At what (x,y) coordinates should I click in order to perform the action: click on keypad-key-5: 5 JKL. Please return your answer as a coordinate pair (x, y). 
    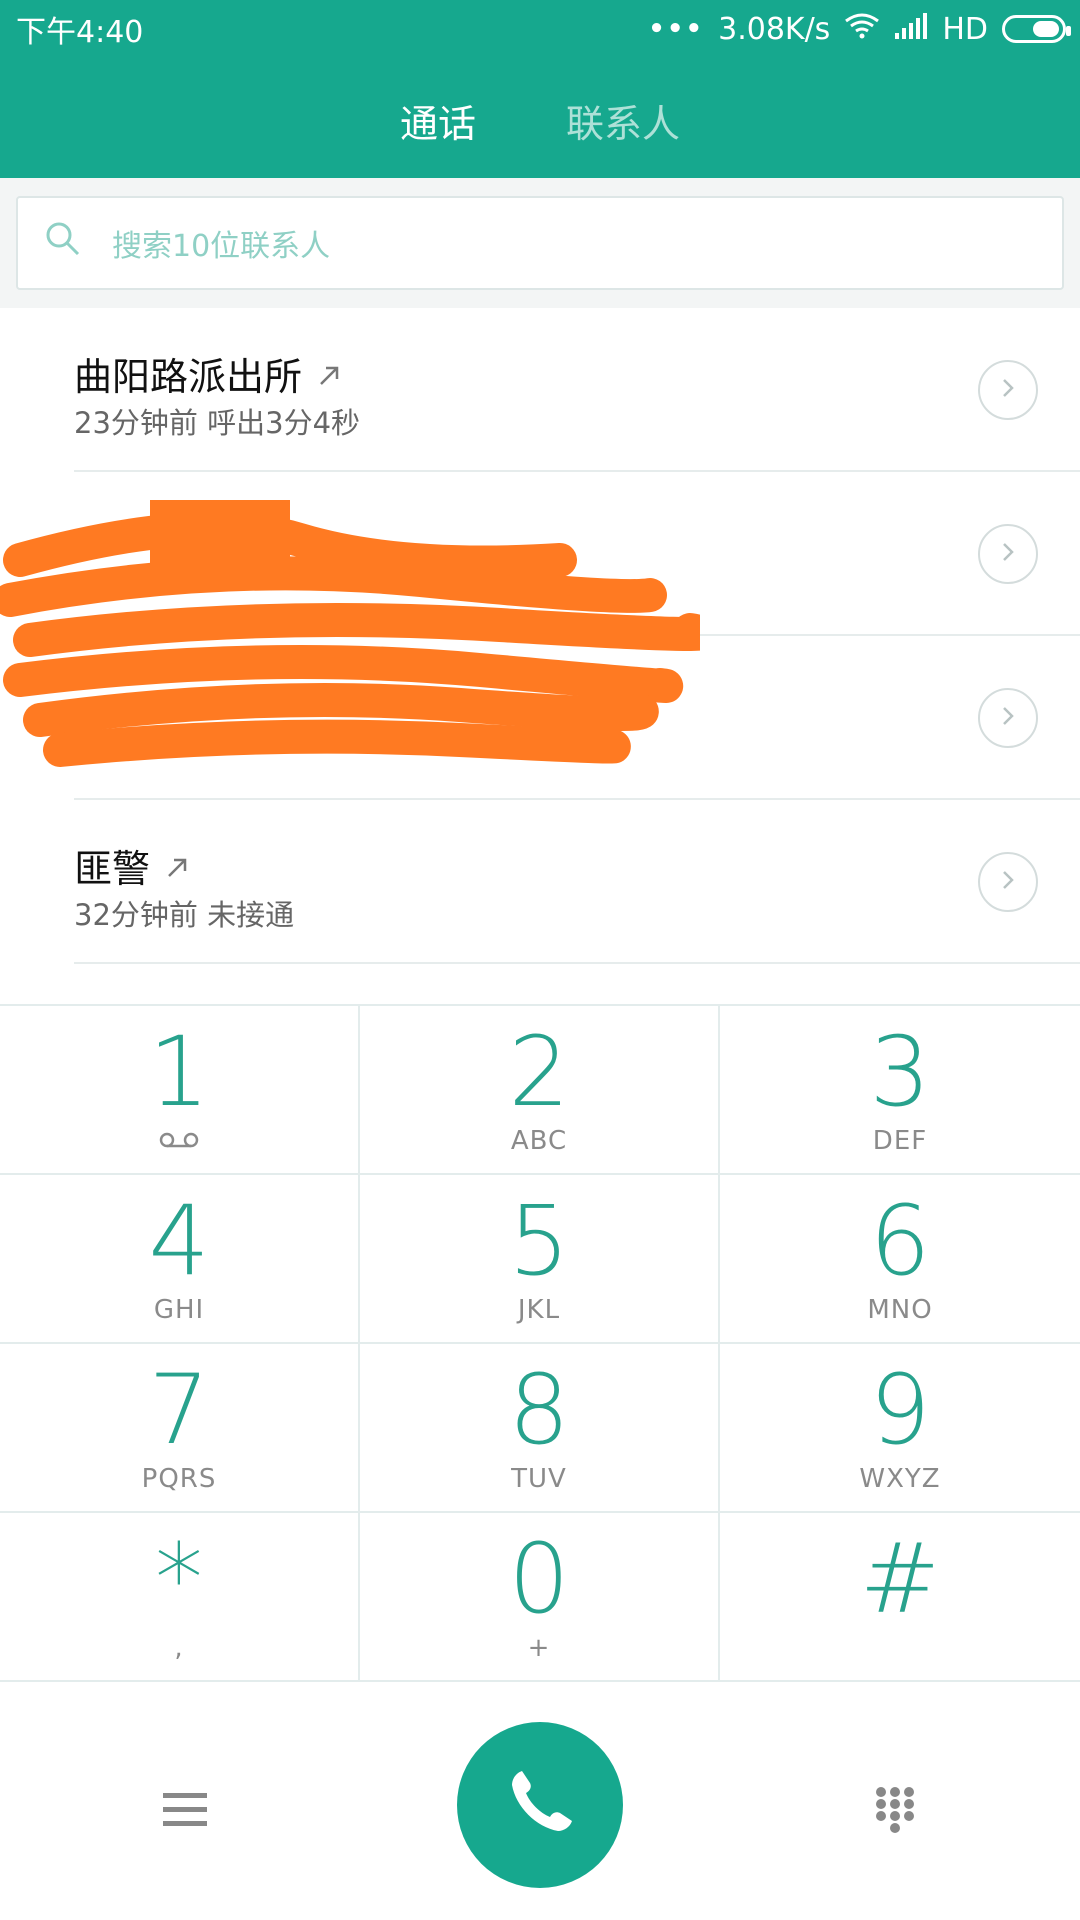
    Looking at the image, I should click on (540, 1259).